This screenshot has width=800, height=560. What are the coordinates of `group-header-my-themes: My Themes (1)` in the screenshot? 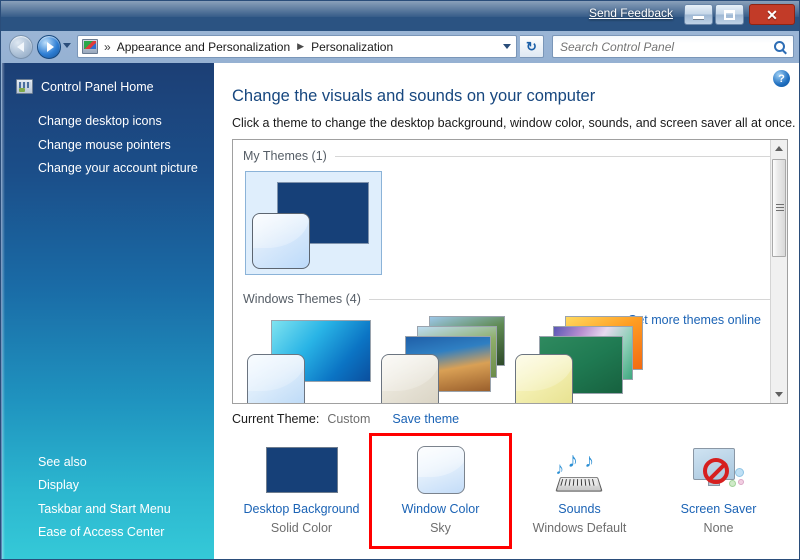 It's located at (510, 156).